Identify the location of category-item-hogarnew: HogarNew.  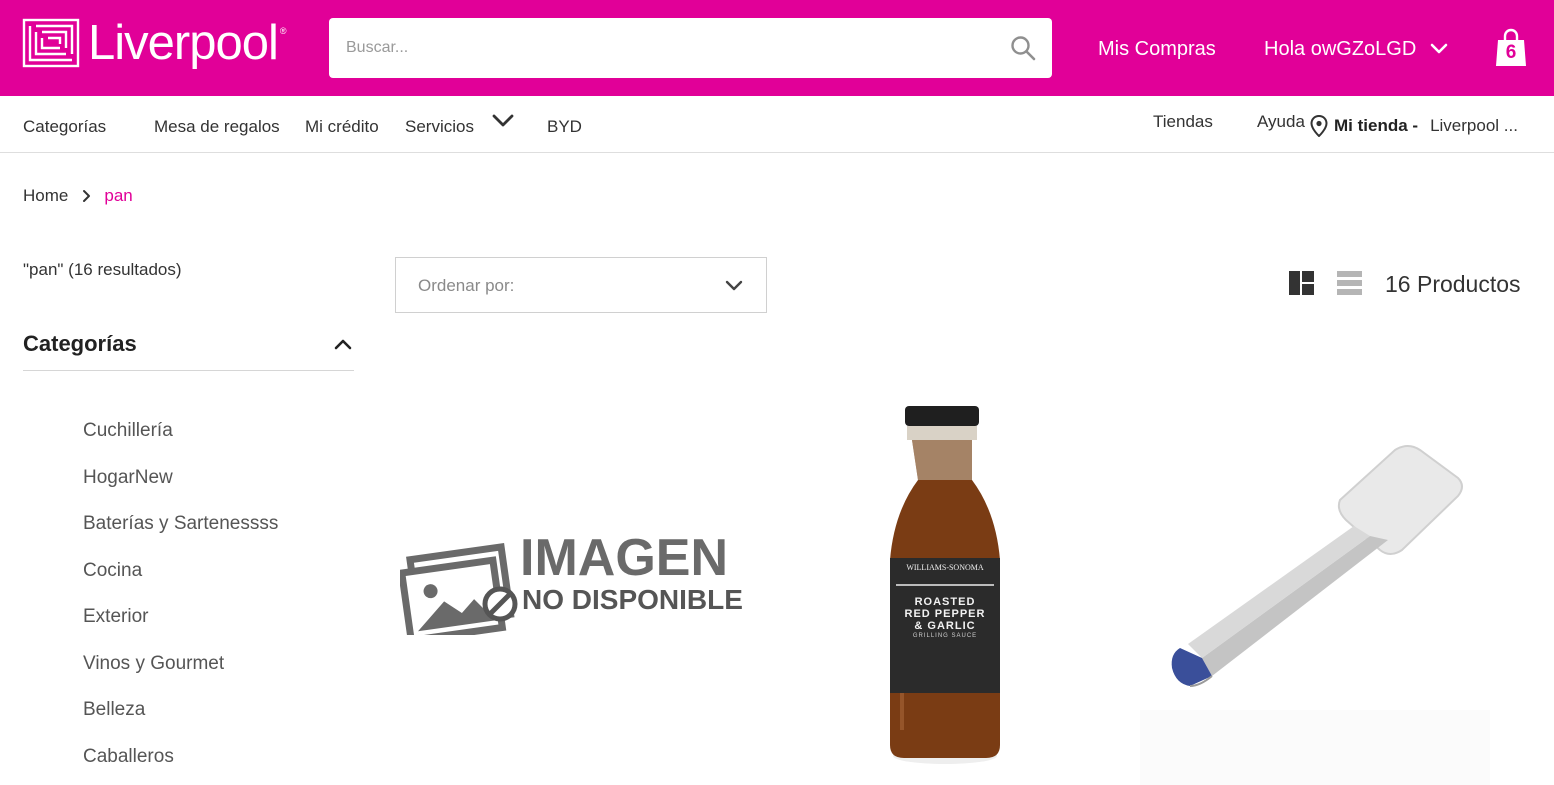
(180, 488).